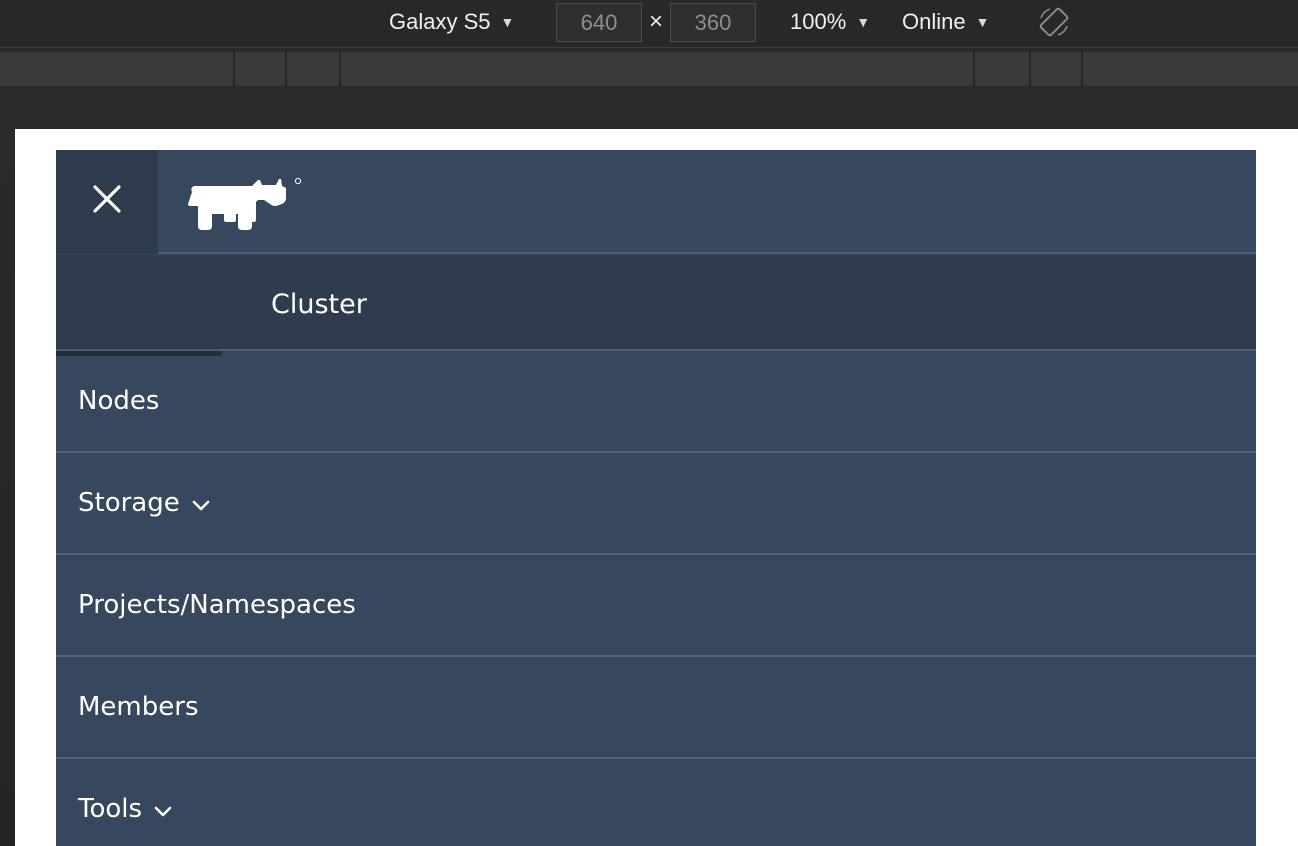 The image size is (1298, 846). What do you see at coordinates (129, 503) in the screenshot?
I see `menu-item-label: Storage` at bounding box center [129, 503].